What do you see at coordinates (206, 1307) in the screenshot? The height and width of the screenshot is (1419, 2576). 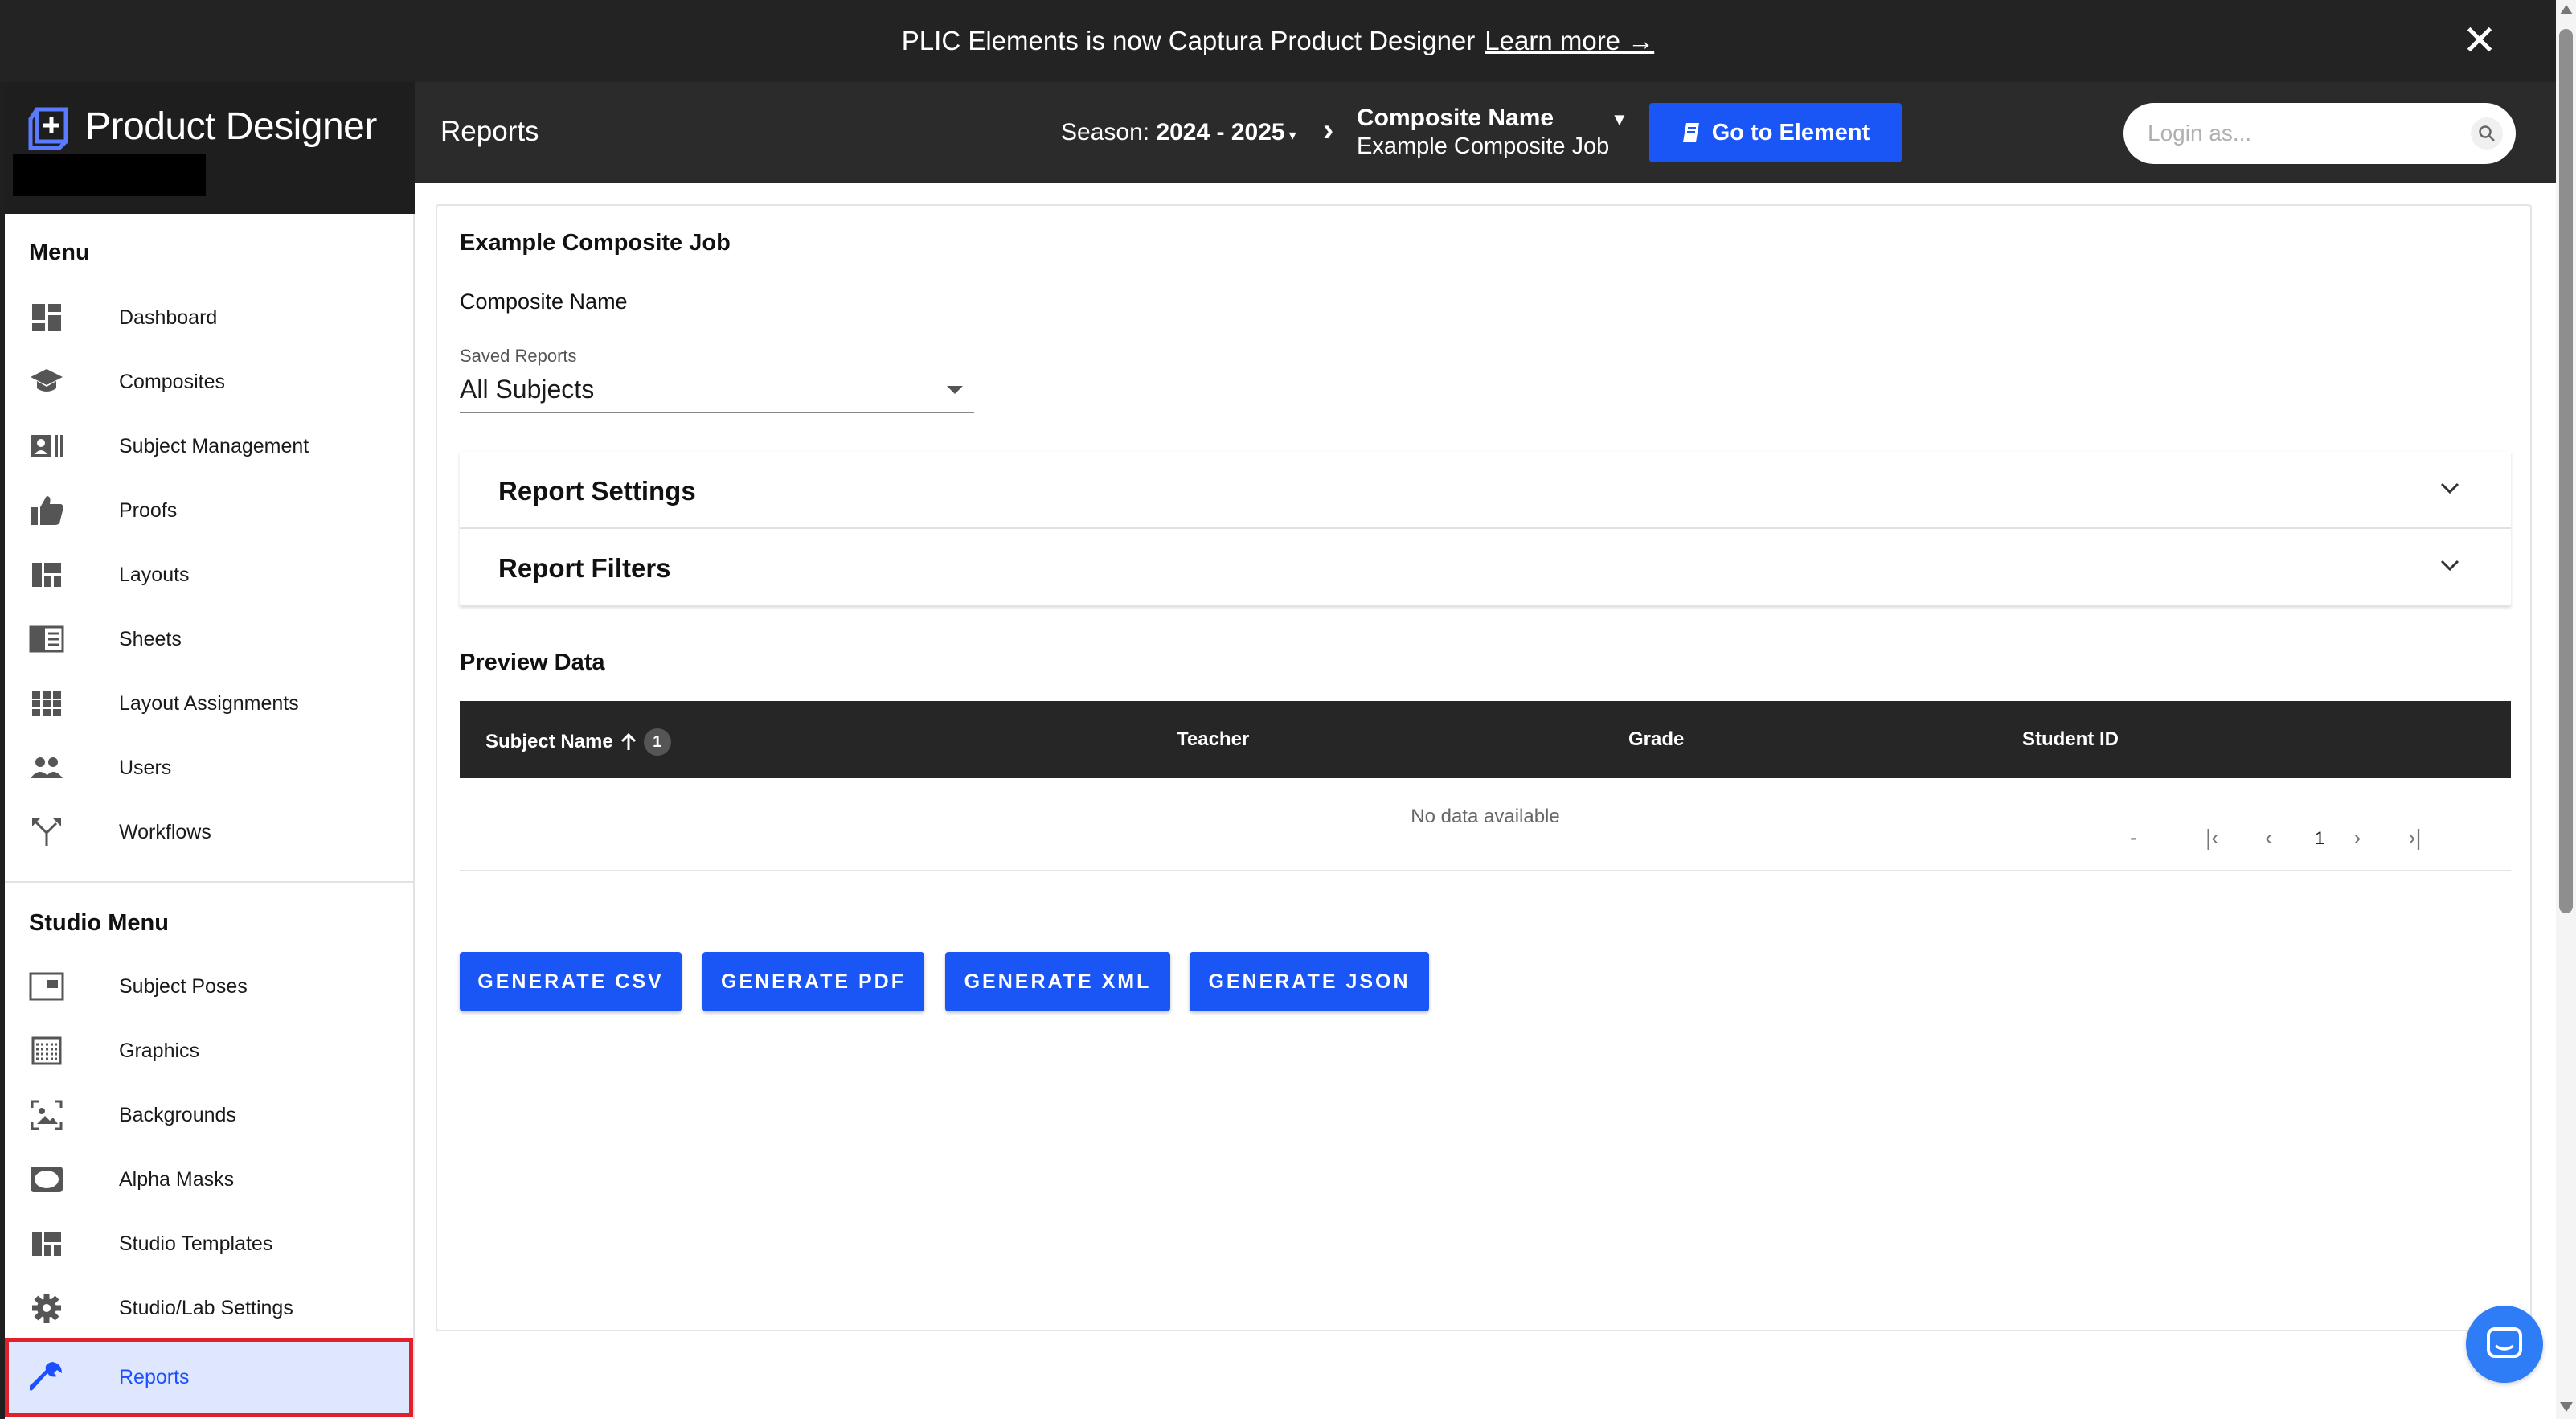 I see `sidebar-item-label: Studio/Lab Settings` at bounding box center [206, 1307].